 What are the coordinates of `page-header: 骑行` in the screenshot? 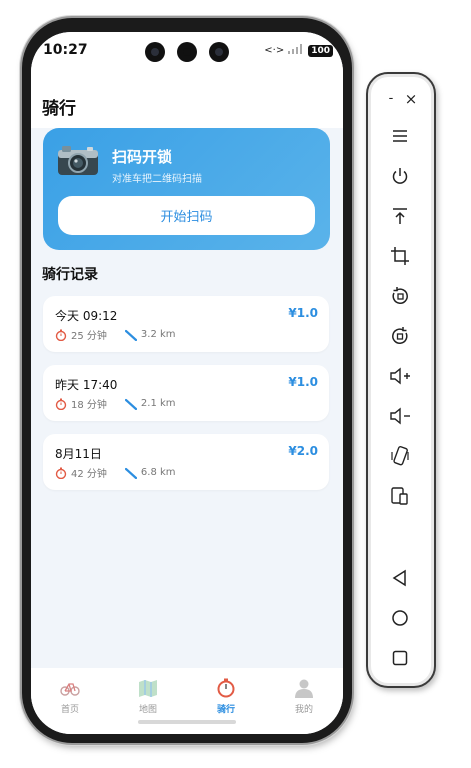 It's located at (187, 100).